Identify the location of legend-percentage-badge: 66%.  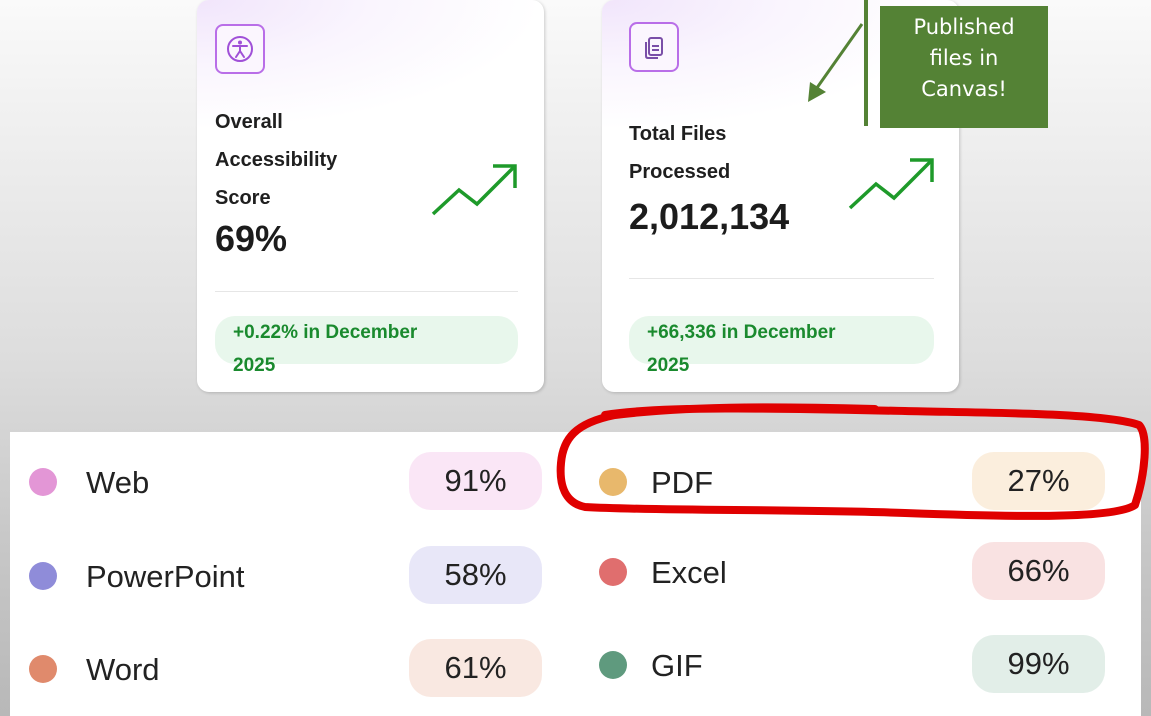
(1038, 571).